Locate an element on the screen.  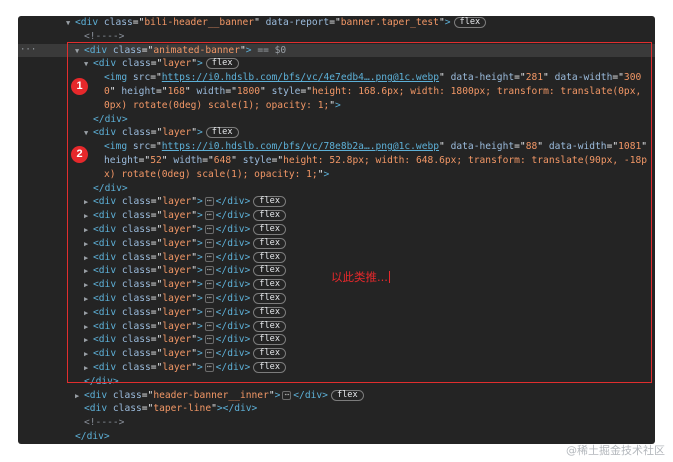
annotation-marker-2: 2 is located at coordinates (79, 154).